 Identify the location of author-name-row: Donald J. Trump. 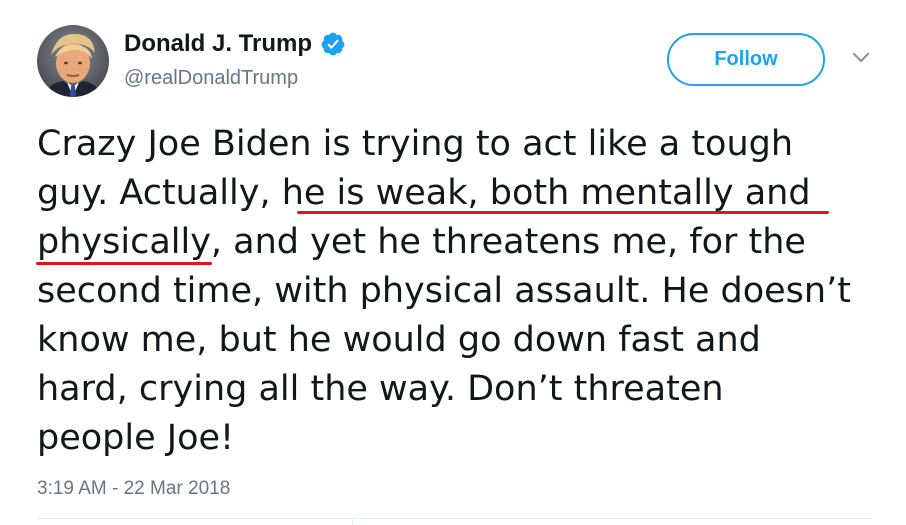
(235, 44).